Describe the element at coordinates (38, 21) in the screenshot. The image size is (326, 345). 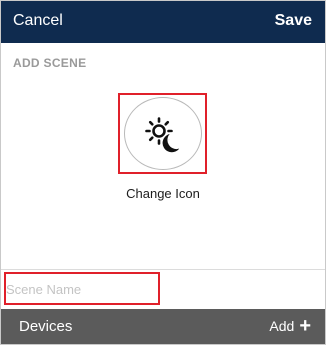
I see `cancel-button: Cancel` at that location.